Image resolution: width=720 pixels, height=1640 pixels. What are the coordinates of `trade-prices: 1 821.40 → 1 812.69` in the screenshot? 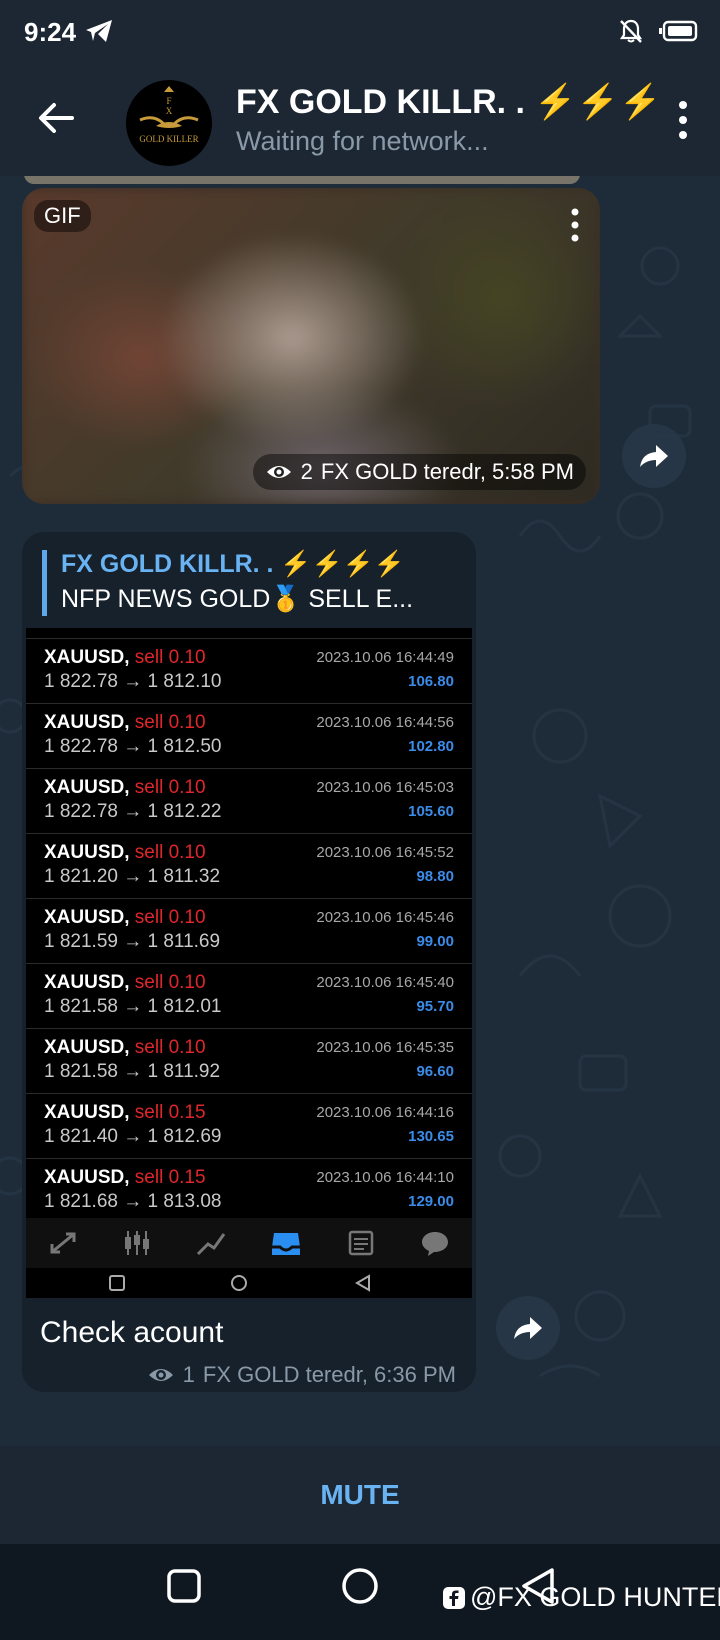 It's located at (133, 1136).